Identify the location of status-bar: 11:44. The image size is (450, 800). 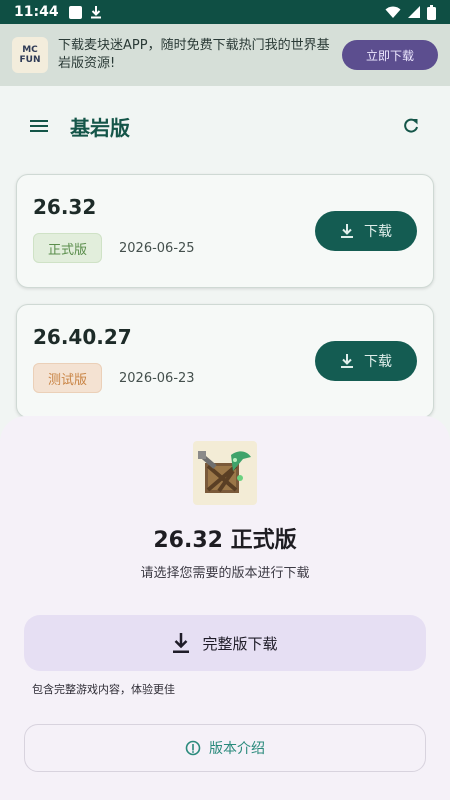
(225, 12).